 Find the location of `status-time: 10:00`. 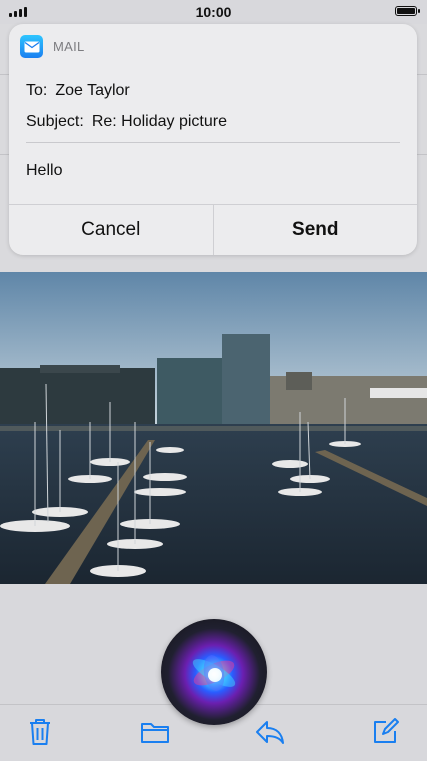

status-time: 10:00 is located at coordinates (213, 12).